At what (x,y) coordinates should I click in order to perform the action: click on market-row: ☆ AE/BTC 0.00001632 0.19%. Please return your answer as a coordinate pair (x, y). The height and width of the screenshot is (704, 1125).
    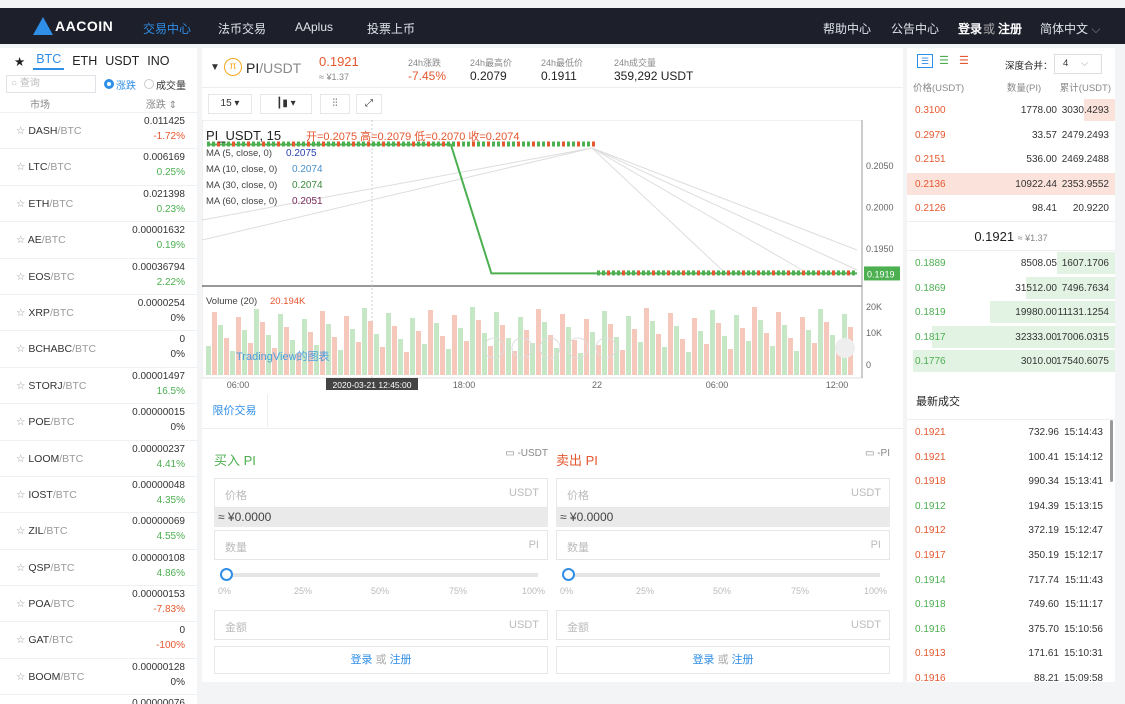
    Looking at the image, I should click on (98, 239).